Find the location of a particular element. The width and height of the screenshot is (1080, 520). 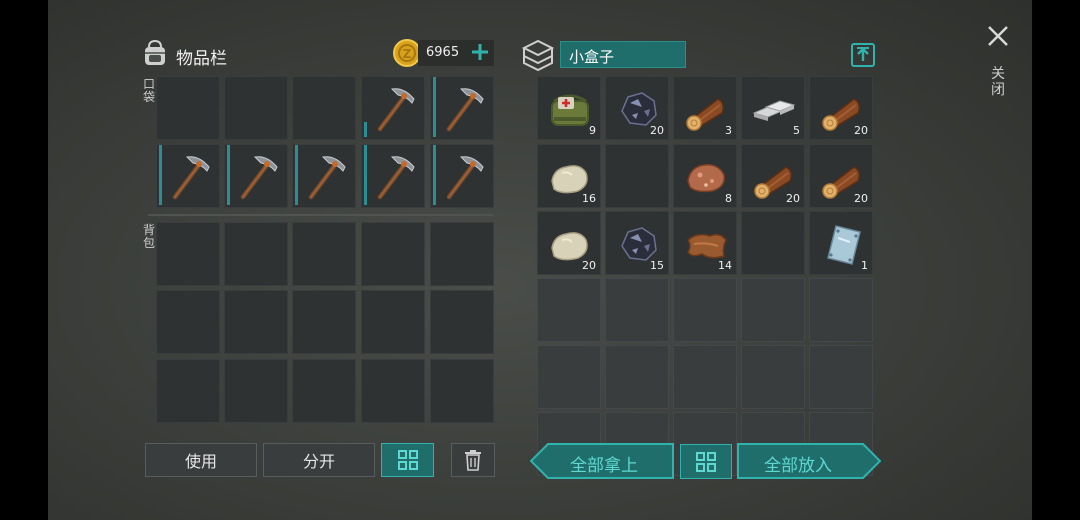

right-black-bar is located at coordinates (1056, 260).